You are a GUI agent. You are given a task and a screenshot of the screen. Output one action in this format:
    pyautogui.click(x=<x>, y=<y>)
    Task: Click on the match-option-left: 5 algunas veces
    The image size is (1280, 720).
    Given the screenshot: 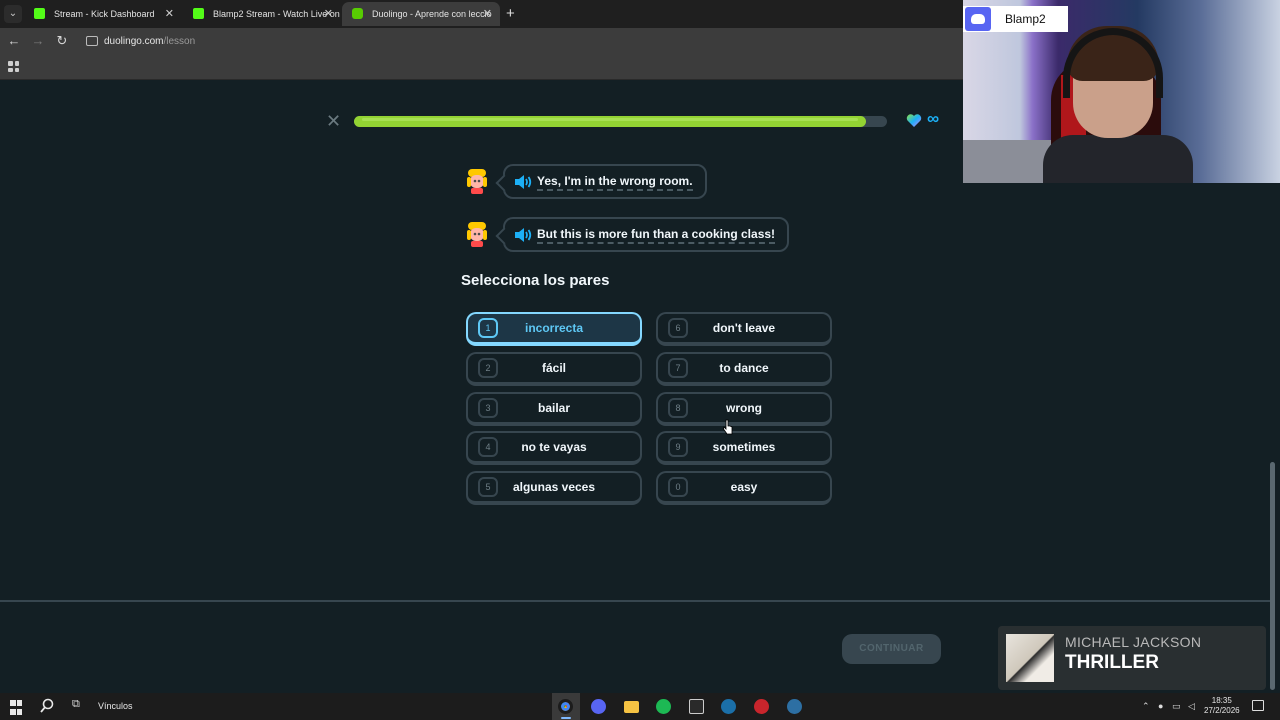 What is the action you would take?
    pyautogui.click(x=554, y=488)
    